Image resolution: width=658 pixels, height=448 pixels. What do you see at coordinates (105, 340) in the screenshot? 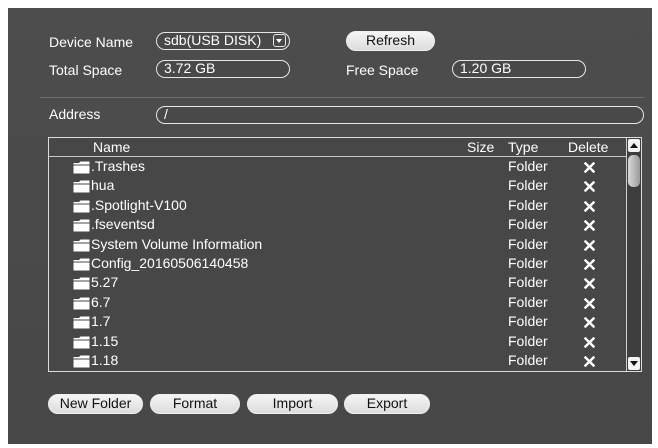
I see `row-name: 1.15` at bounding box center [105, 340].